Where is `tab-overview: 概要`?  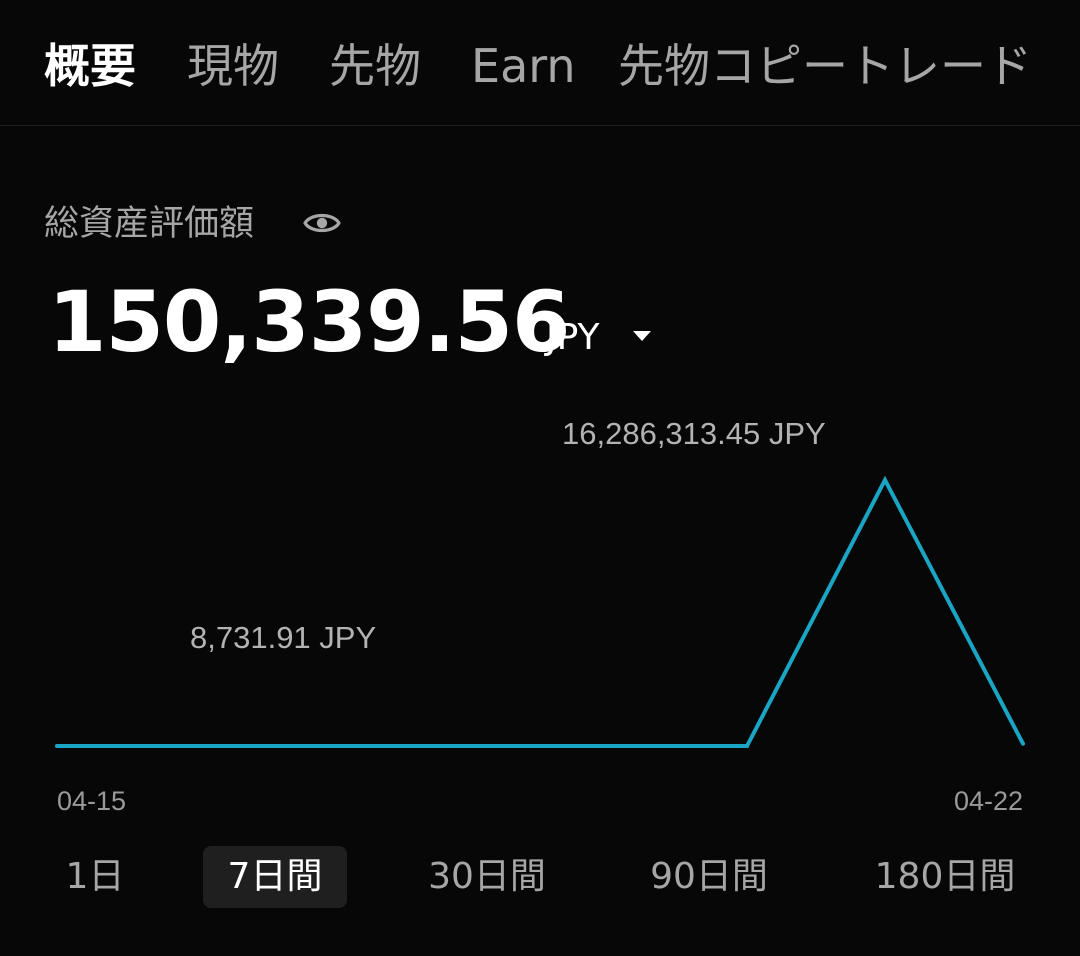 tab-overview: 概要 is located at coordinates (90, 66).